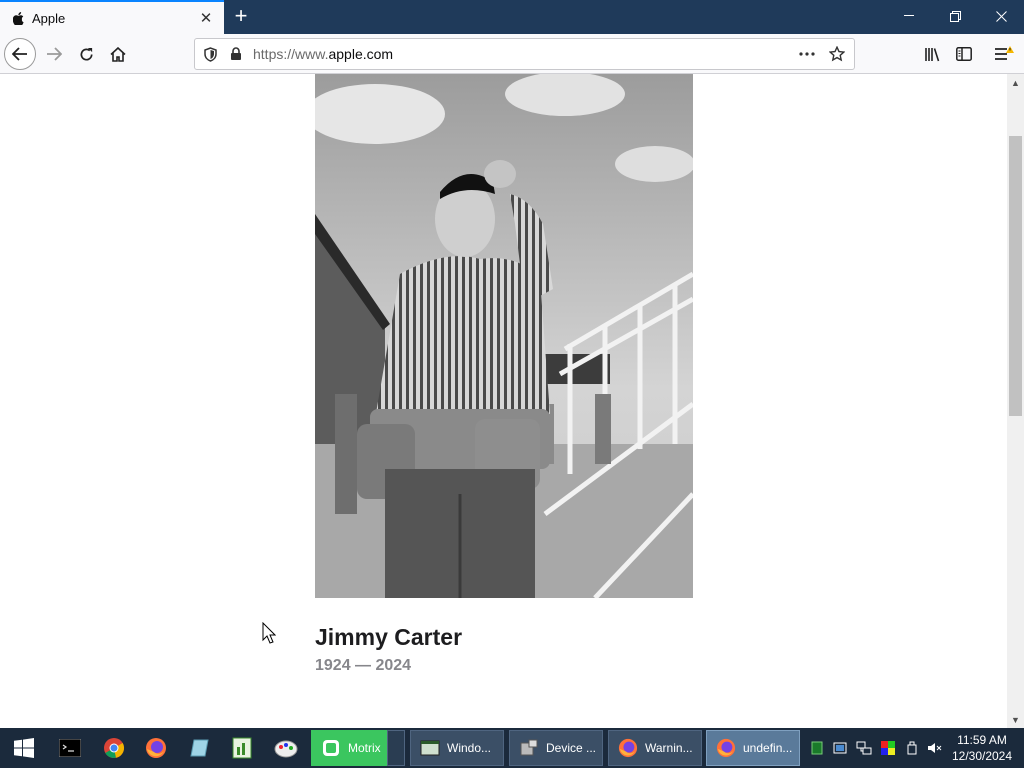 Image resolution: width=1024 pixels, height=768 pixels. I want to click on tray-usb-icon, so click(912, 748).